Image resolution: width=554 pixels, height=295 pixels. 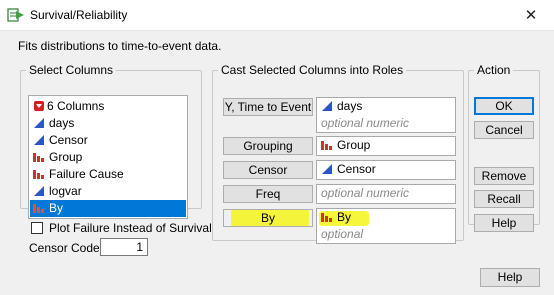 I want to click on help-button: Help, so click(x=510, y=277).